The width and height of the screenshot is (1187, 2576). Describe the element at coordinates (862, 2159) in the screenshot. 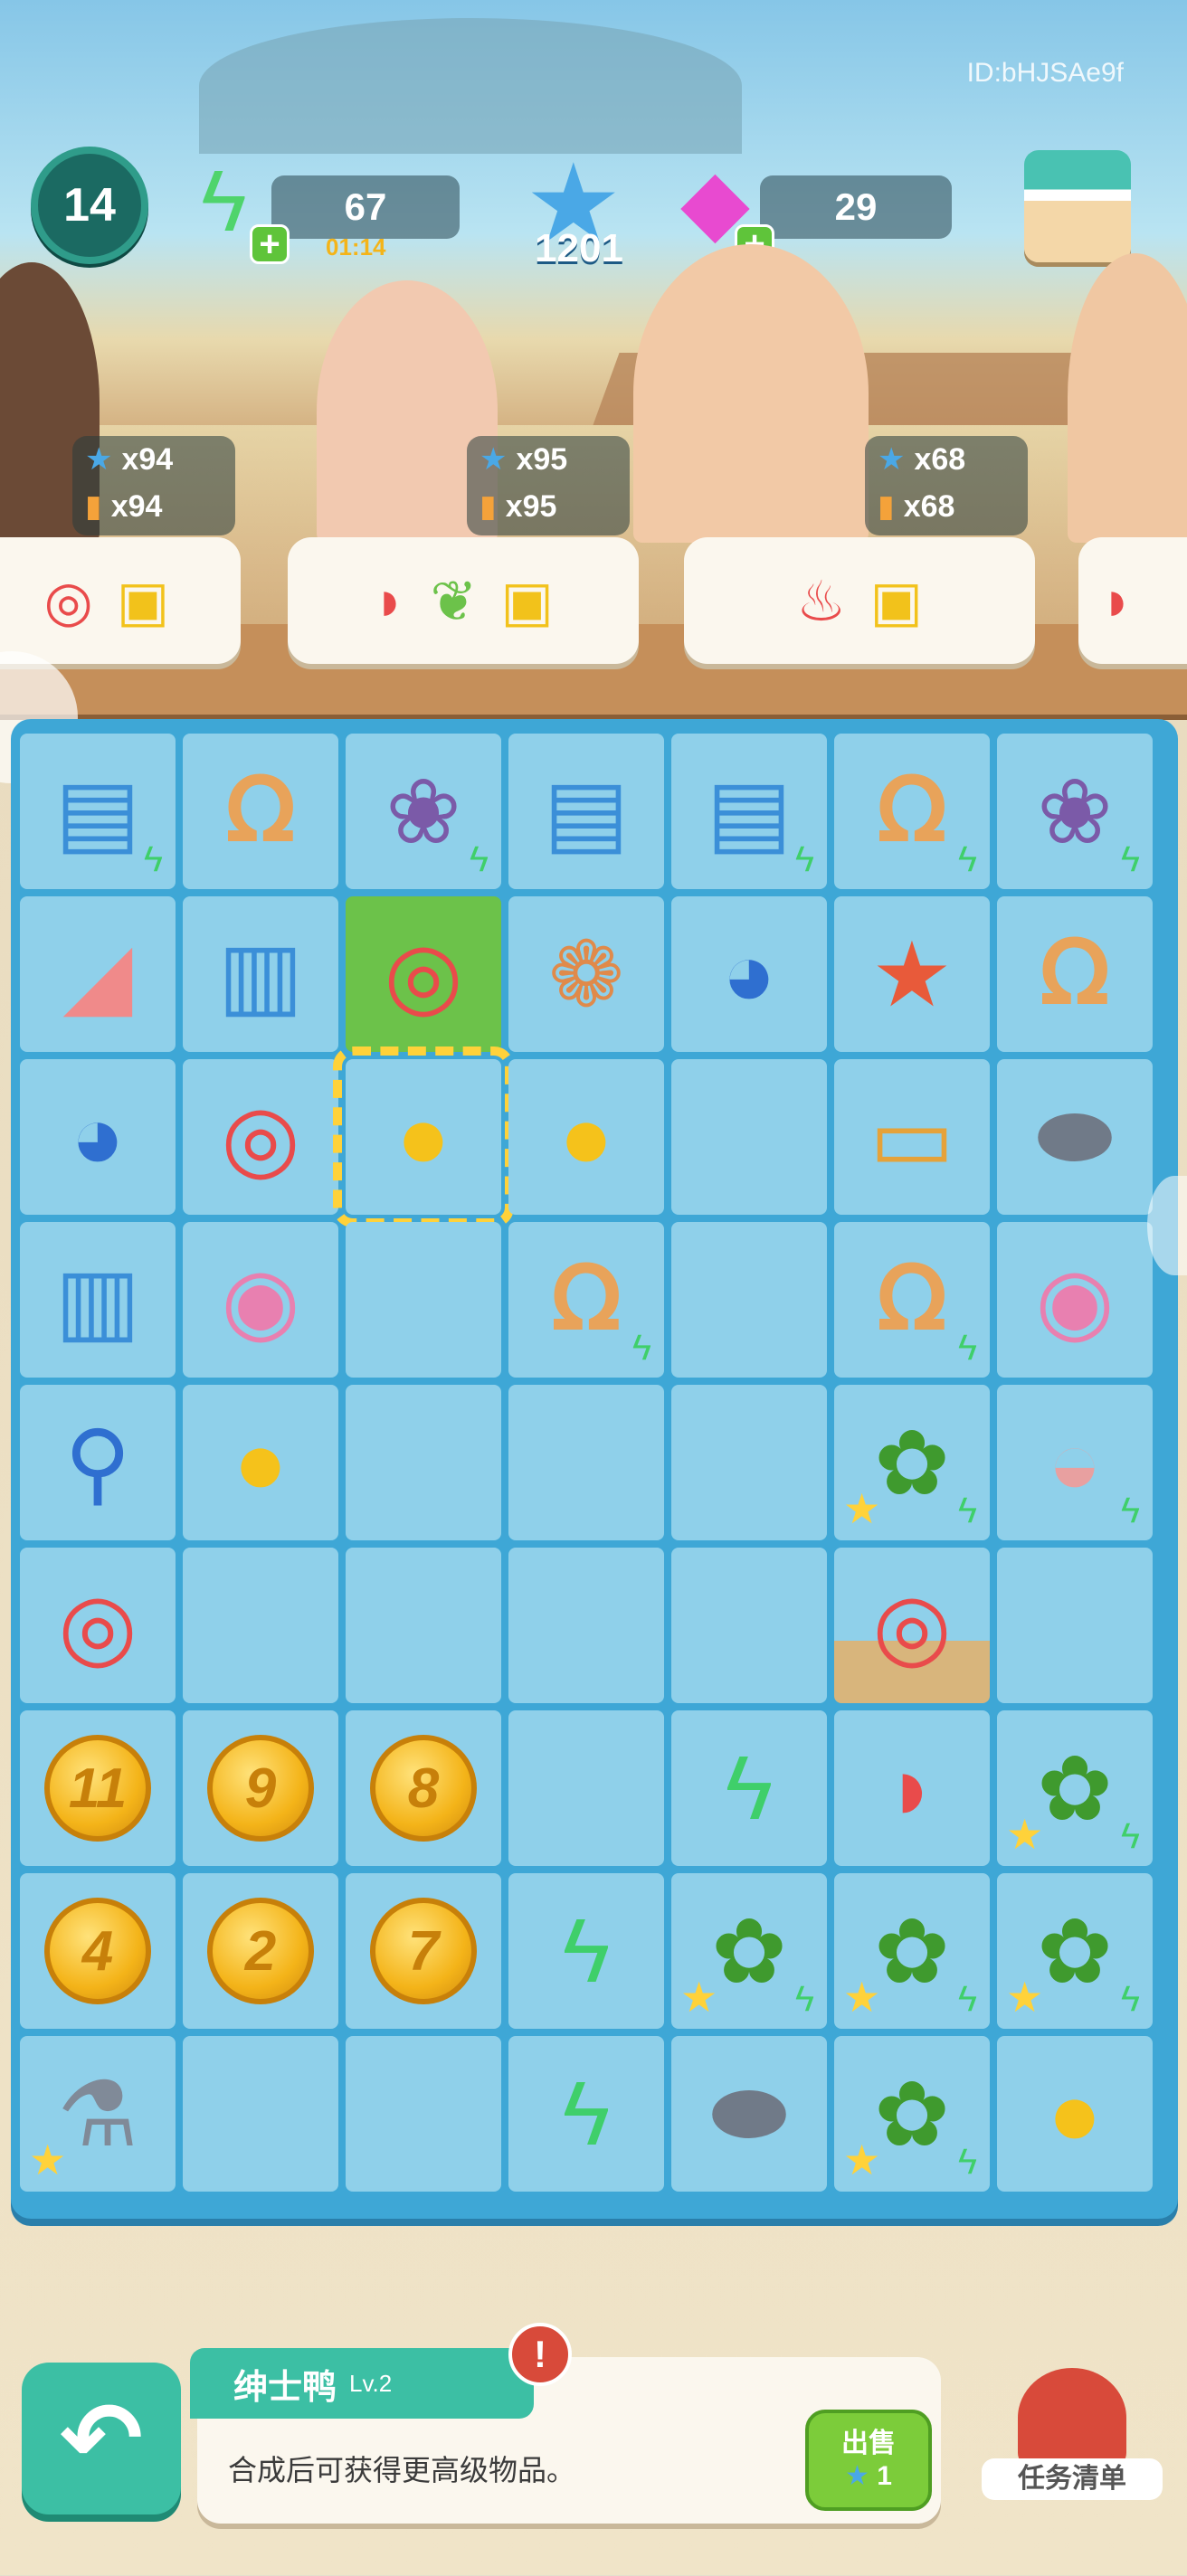

I see `star-badge-icon: ★` at that location.